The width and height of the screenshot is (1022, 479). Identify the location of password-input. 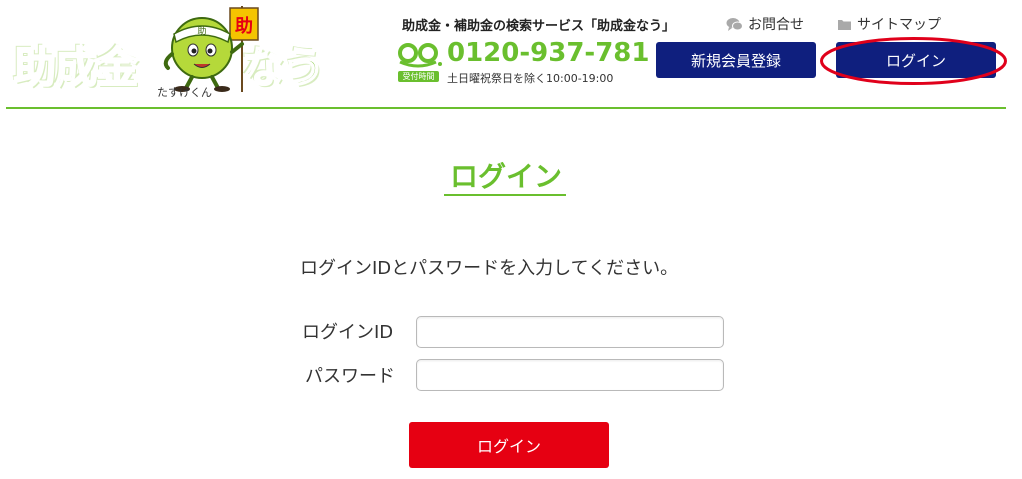
(570, 375).